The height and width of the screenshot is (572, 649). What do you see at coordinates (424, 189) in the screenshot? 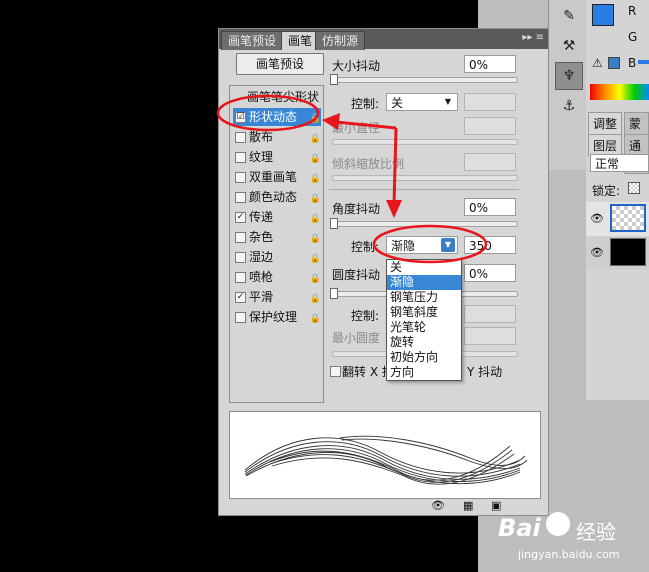
I see `divider` at bounding box center [424, 189].